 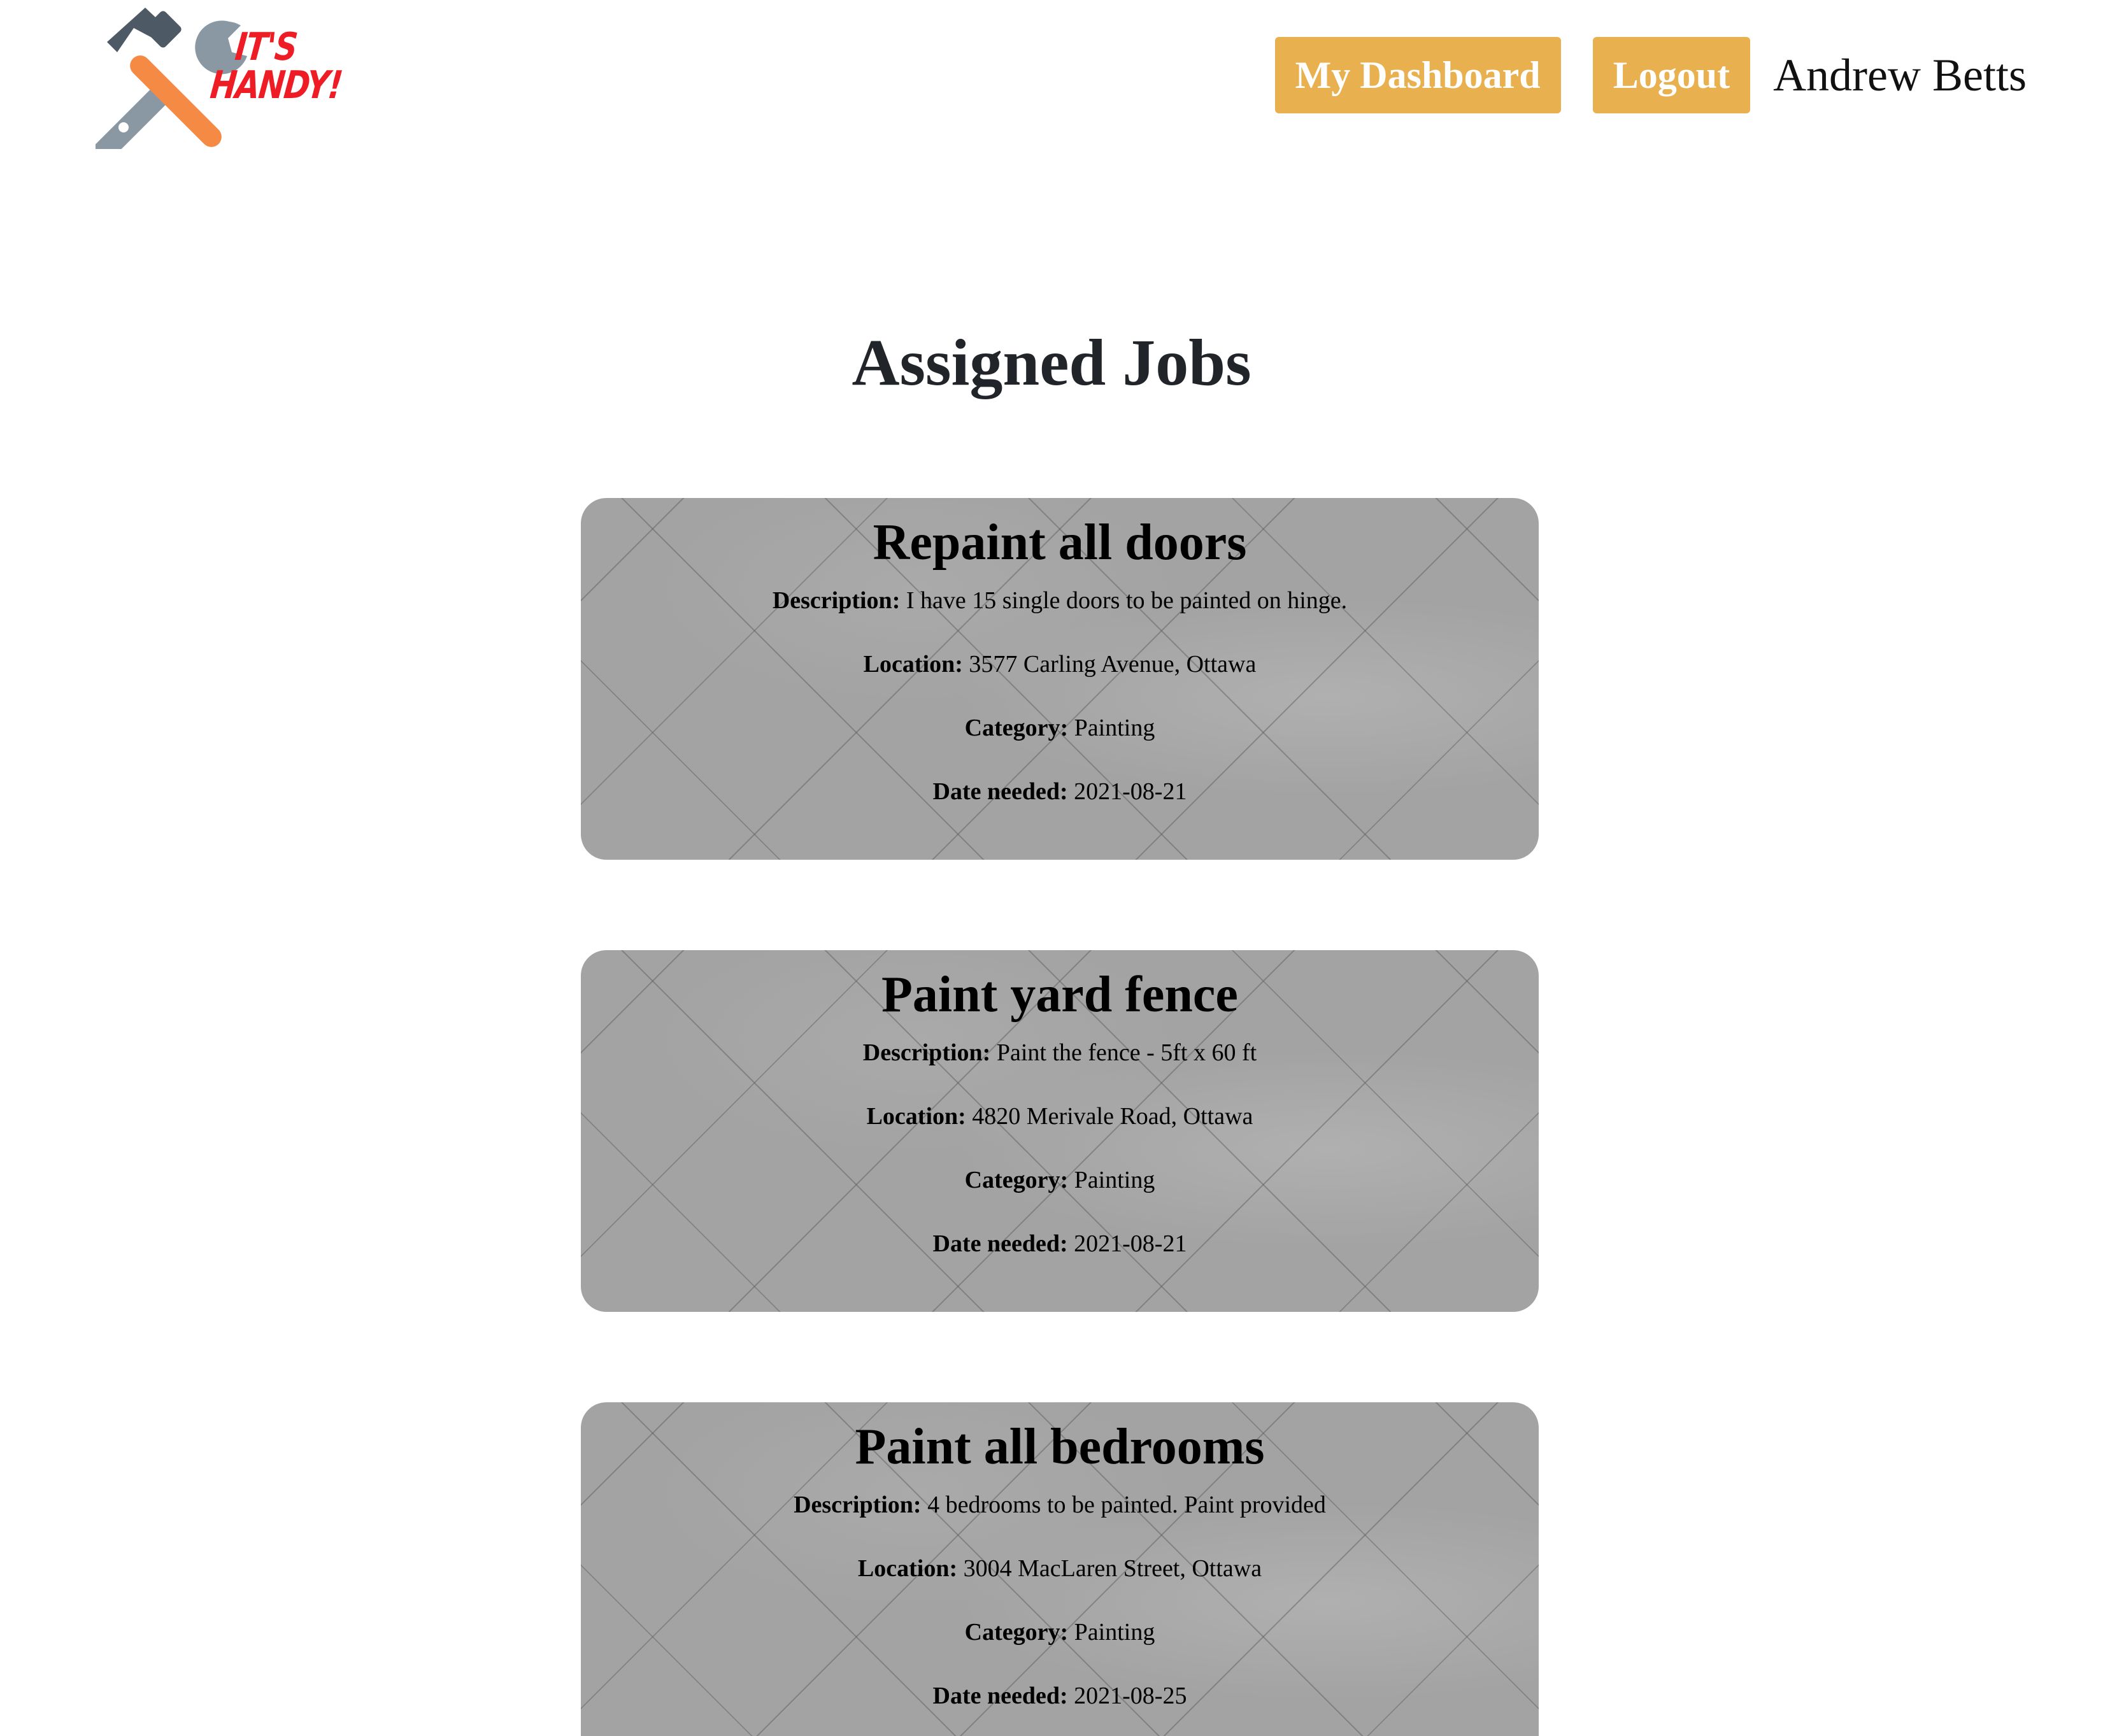 What do you see at coordinates (1059, 995) in the screenshot?
I see `job-title: Paint yard fence` at bounding box center [1059, 995].